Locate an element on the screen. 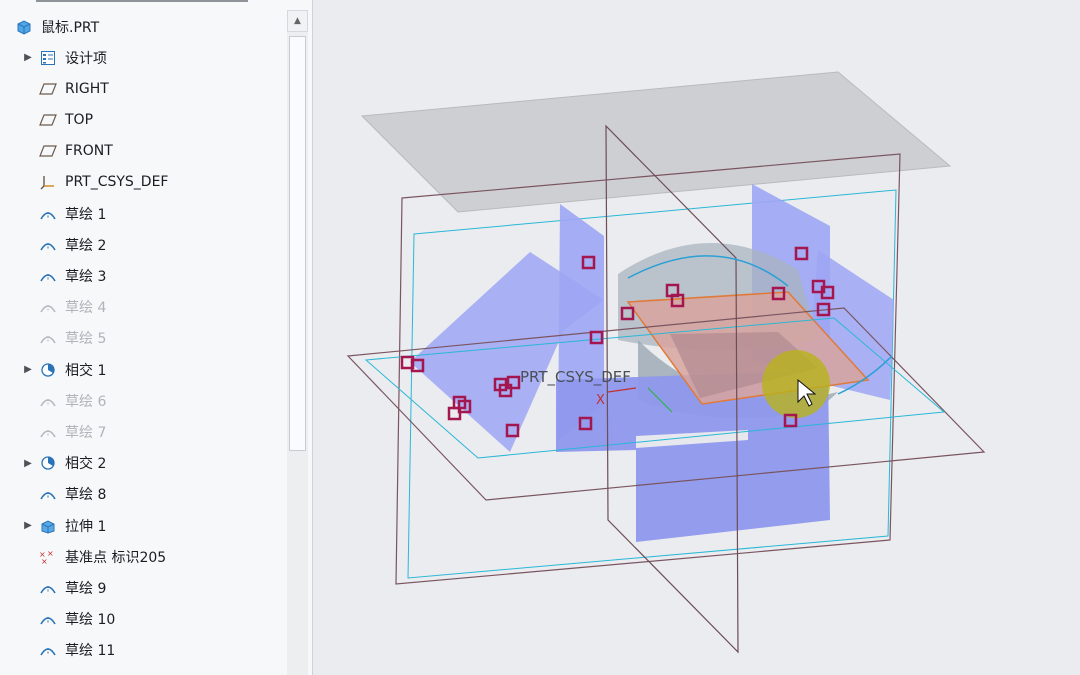  tree-item-label: 相交 1 is located at coordinates (86, 370).